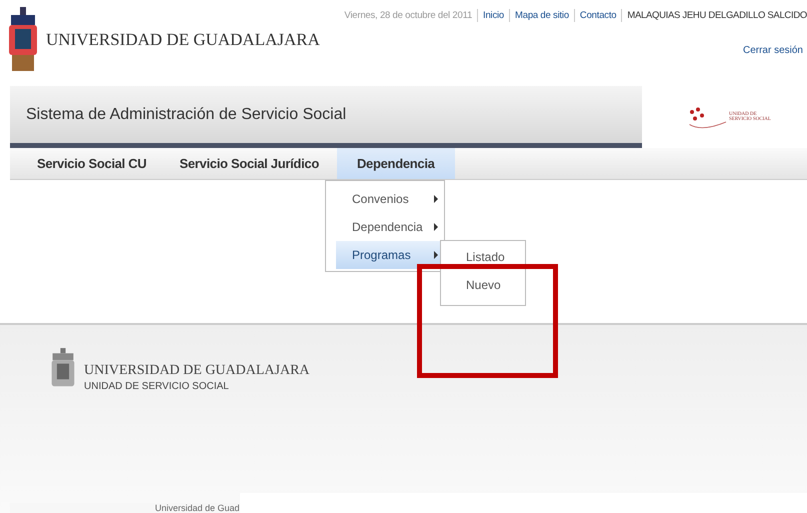 This screenshot has height=513, width=807. What do you see at coordinates (250, 163) in the screenshot?
I see `nav-tab: Servicio Social Jurídico` at bounding box center [250, 163].